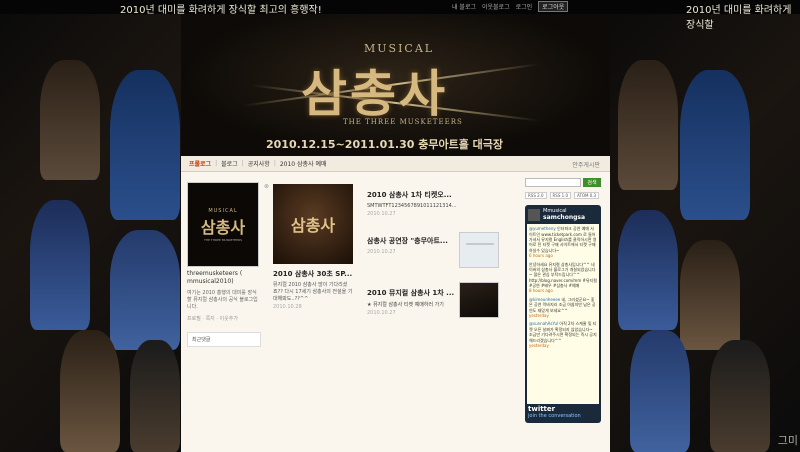 The image size is (800, 452). What do you see at coordinates (534, 214) in the screenshot?
I see `avatar` at bounding box center [534, 214].